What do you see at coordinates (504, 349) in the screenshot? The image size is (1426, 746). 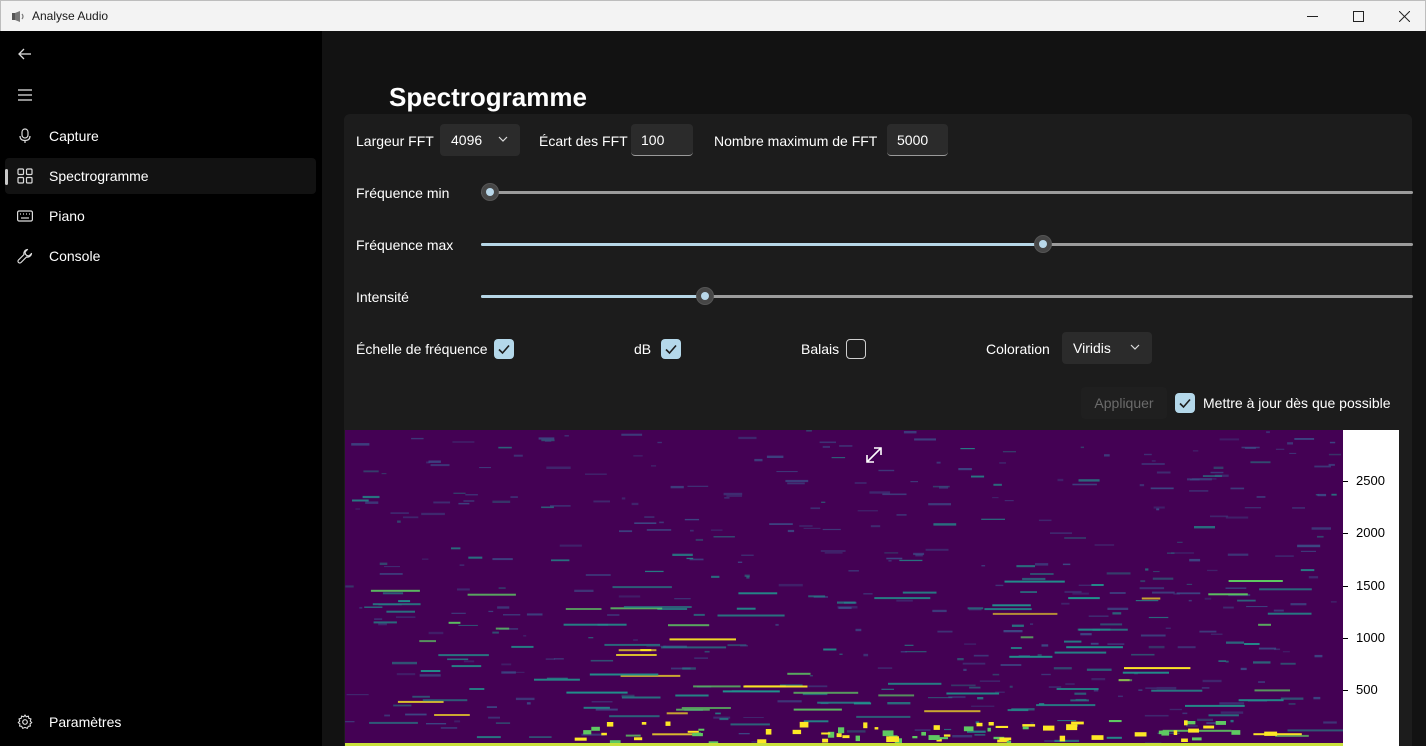 I see `freq-scale-checkbox` at bounding box center [504, 349].